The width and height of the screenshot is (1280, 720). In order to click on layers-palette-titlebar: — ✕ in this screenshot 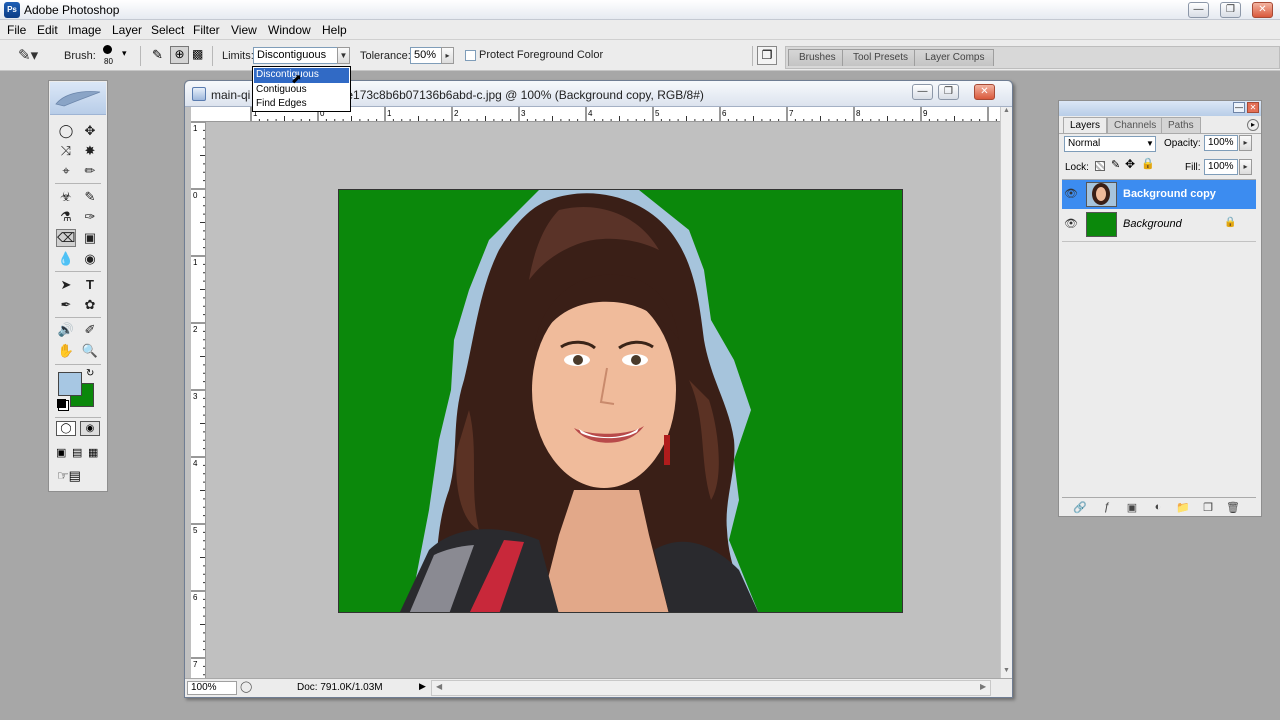, I will do `click(1160, 108)`.